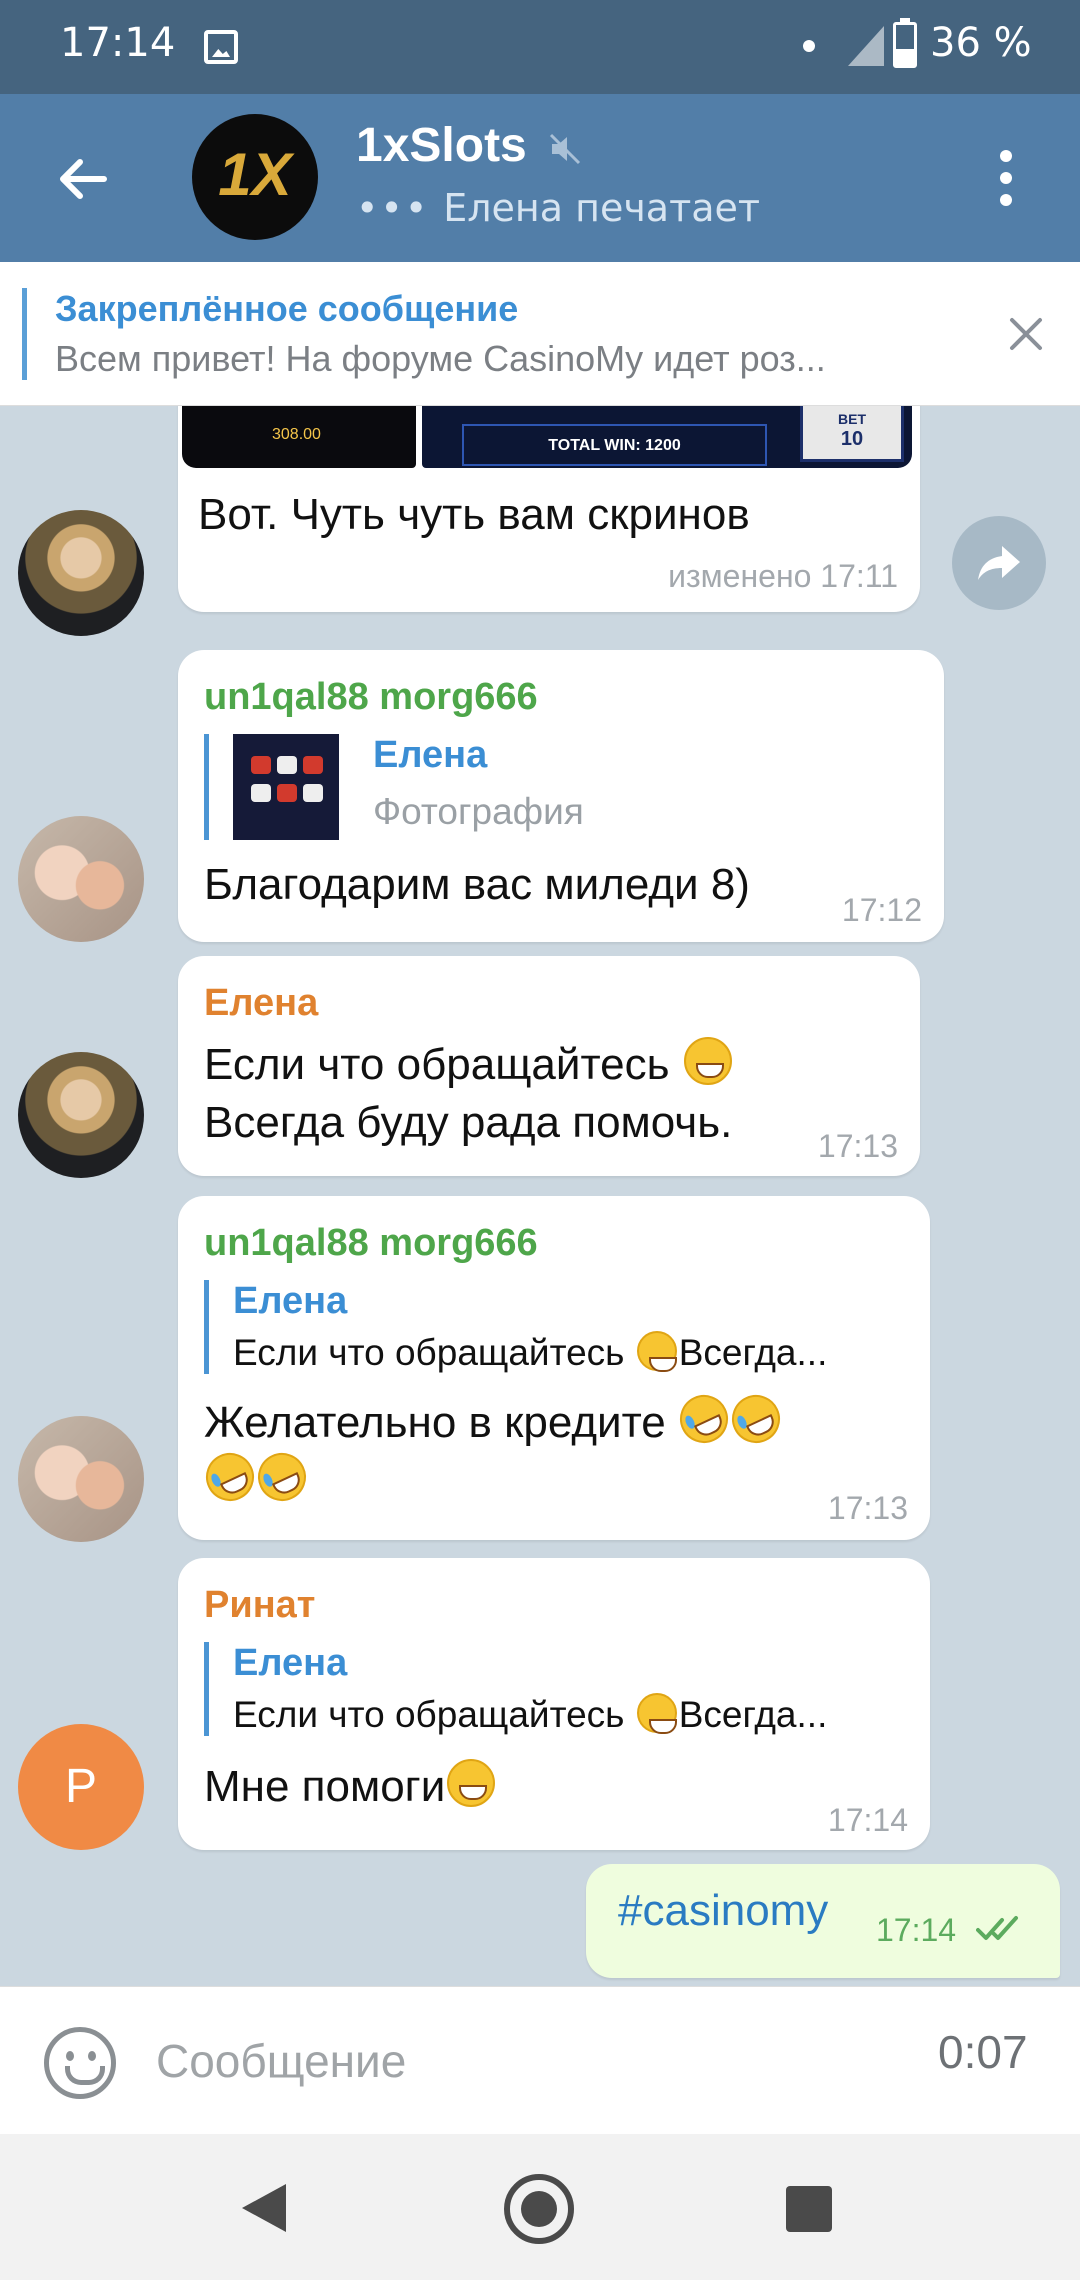  I want to click on battery-icon, so click(905, 43).